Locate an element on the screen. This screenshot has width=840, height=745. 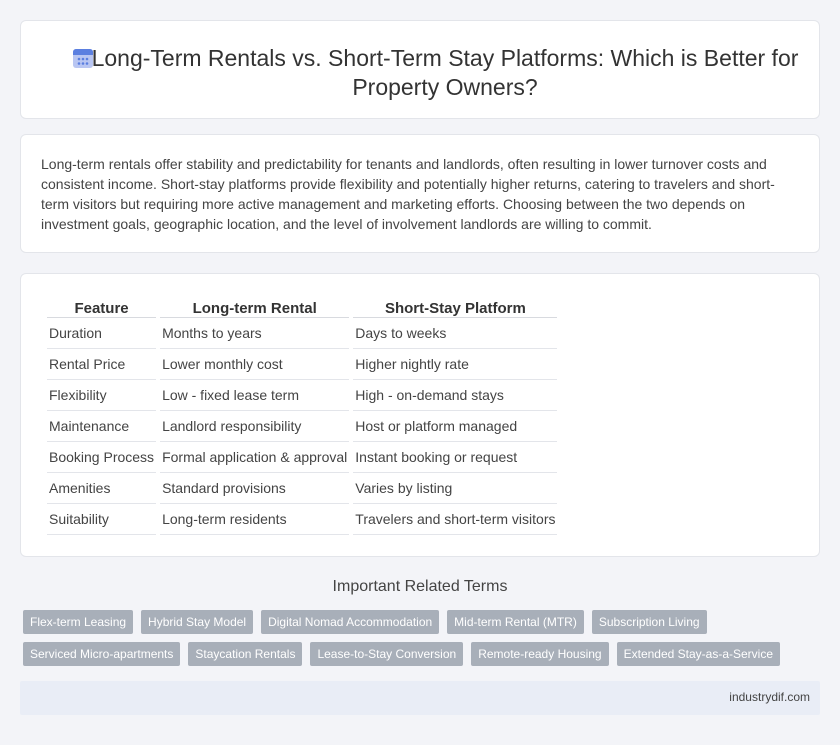
table-cell: Duration is located at coordinates (102, 333).